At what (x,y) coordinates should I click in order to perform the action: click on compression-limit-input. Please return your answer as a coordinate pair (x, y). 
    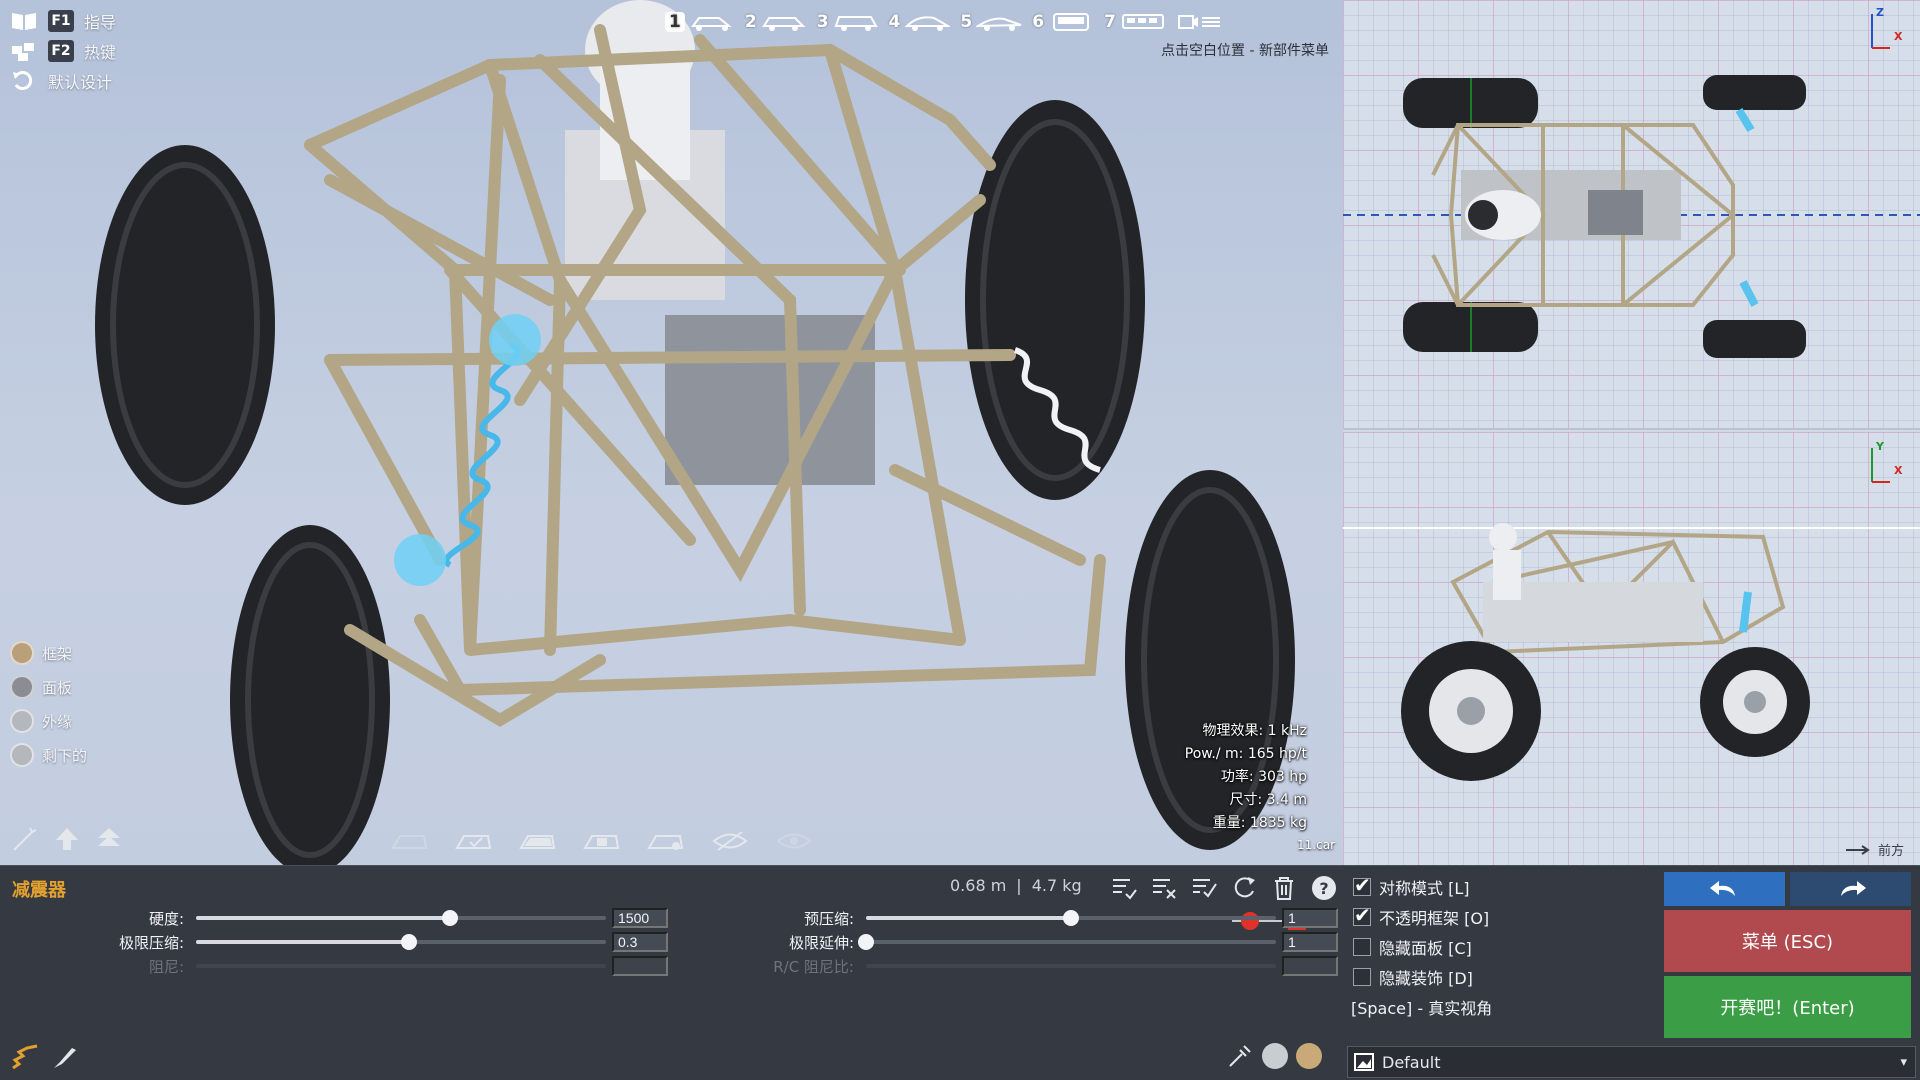
    Looking at the image, I should click on (640, 942).